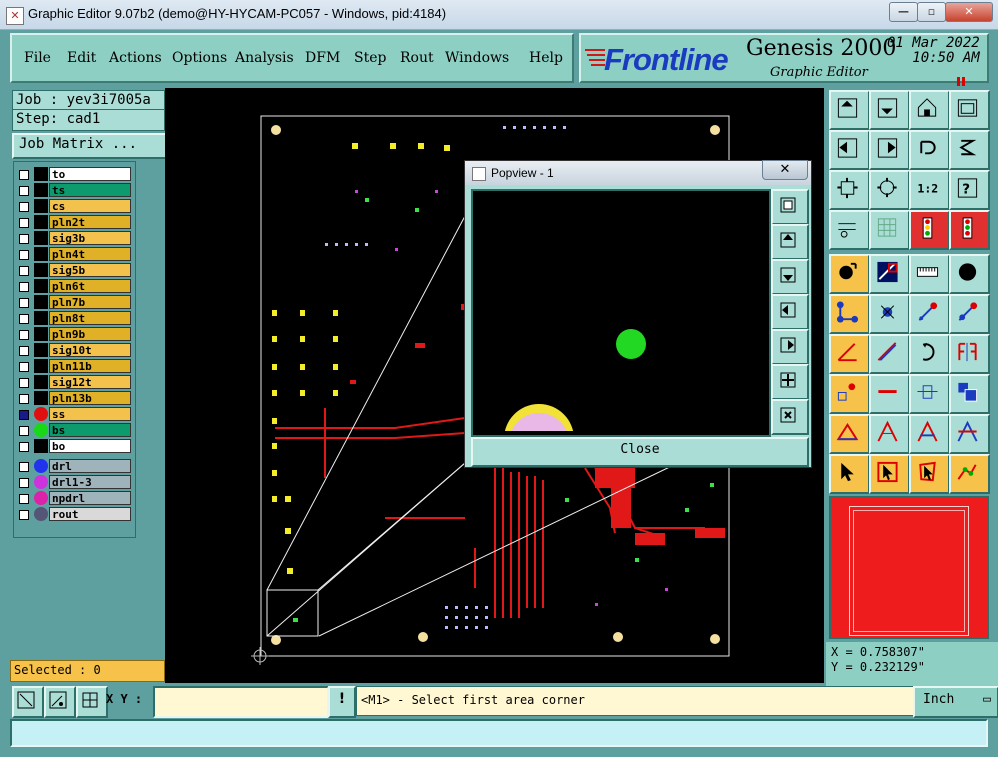  I want to click on pause-icon, so click(962, 78).